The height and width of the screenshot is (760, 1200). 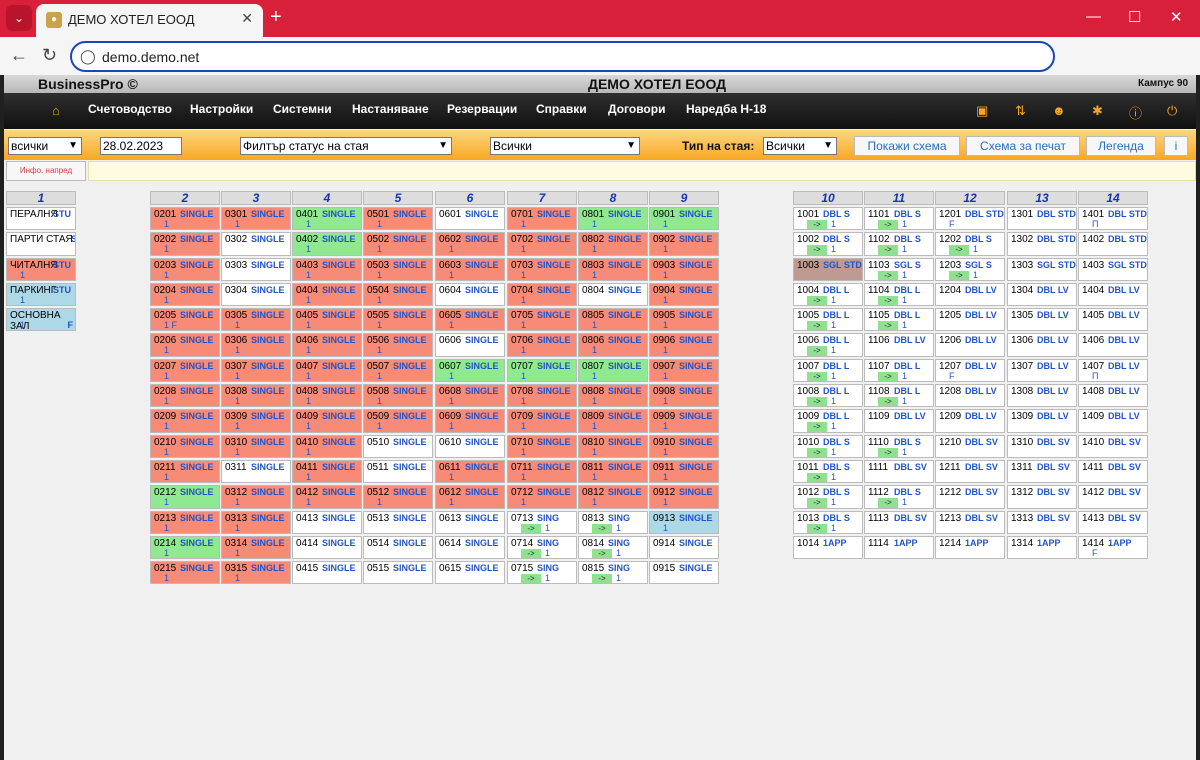 What do you see at coordinates (970, 269) in the screenshot?
I see `room-cell: 1203 SGL S -> 1` at bounding box center [970, 269].